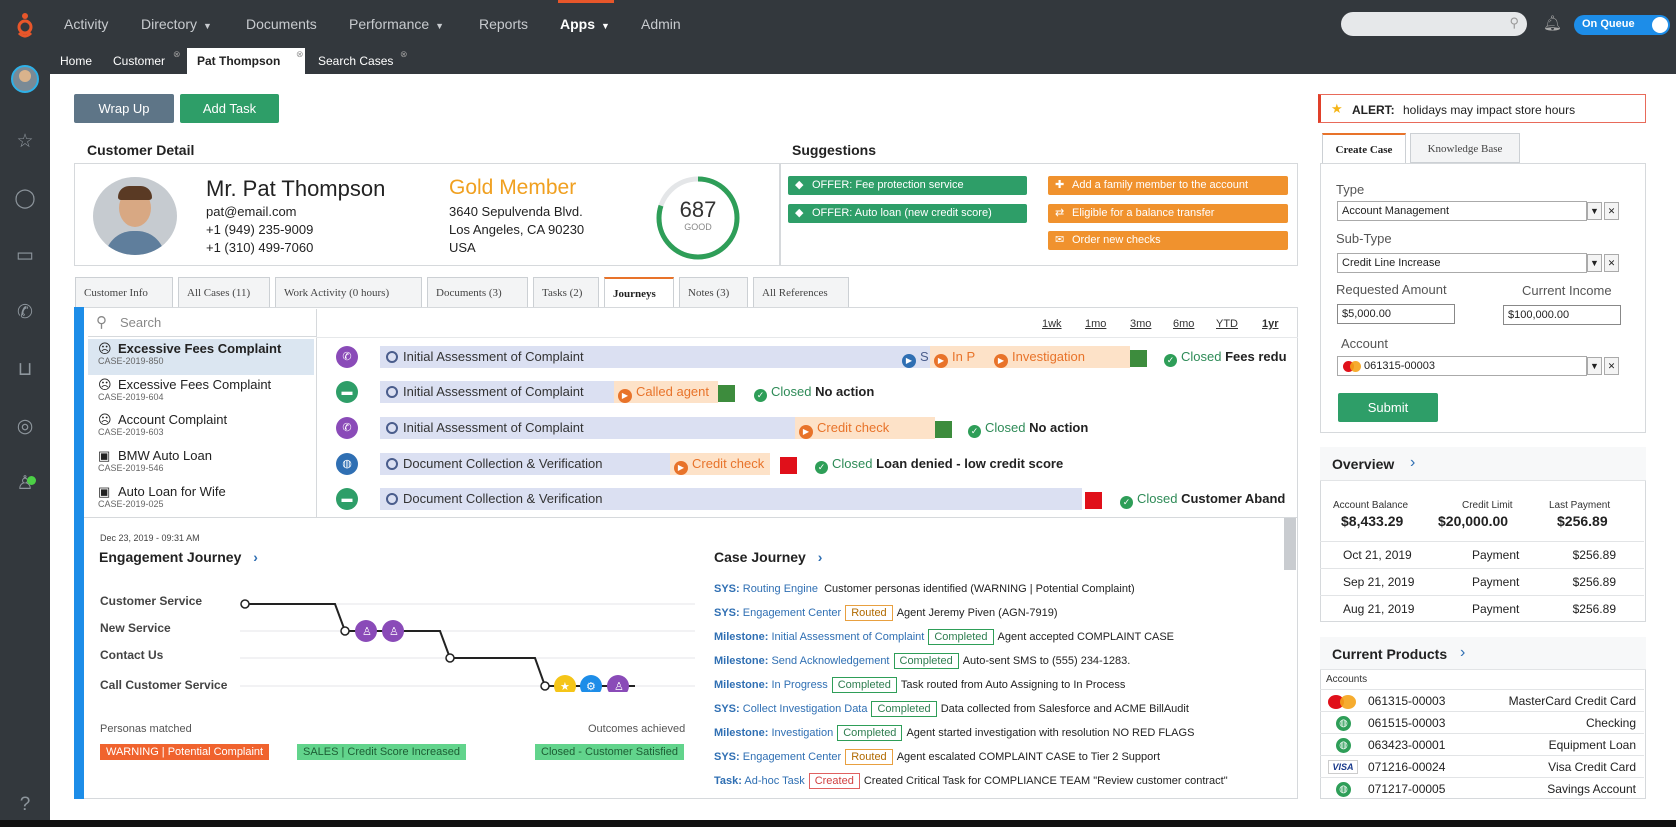 Image resolution: width=1676 pixels, height=827 pixels. What do you see at coordinates (202, 323) in the screenshot?
I see `case-search-input: ⚲ Search` at bounding box center [202, 323].